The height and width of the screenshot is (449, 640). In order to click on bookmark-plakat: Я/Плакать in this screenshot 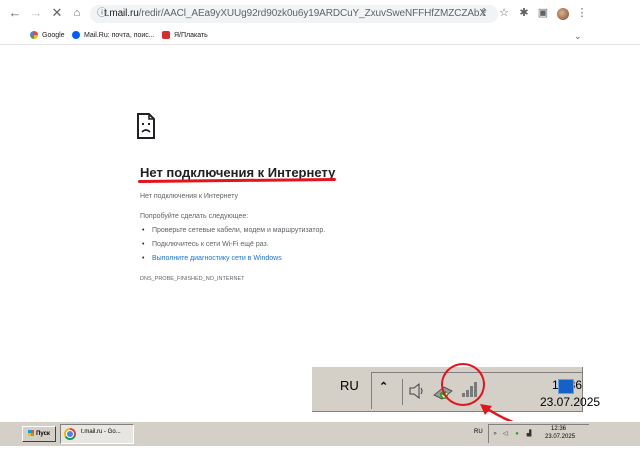, I will do `click(185, 36)`.